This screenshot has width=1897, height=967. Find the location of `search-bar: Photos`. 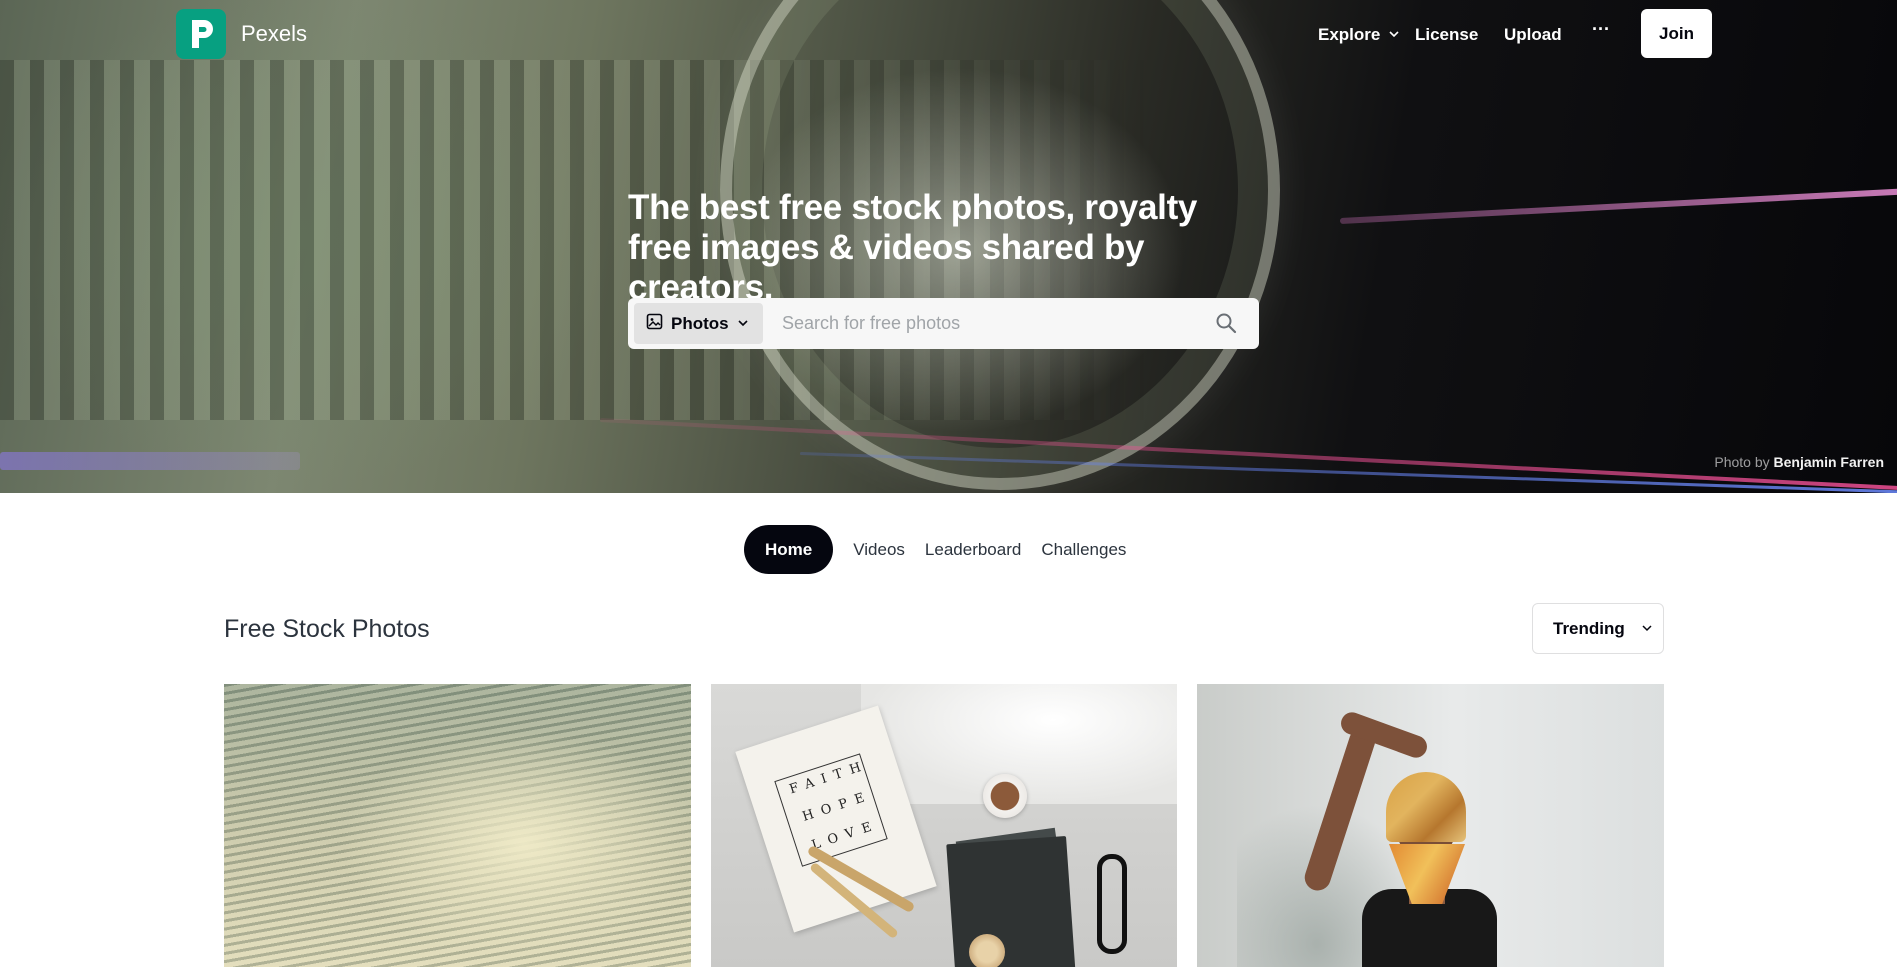

search-bar: Photos is located at coordinates (943, 323).